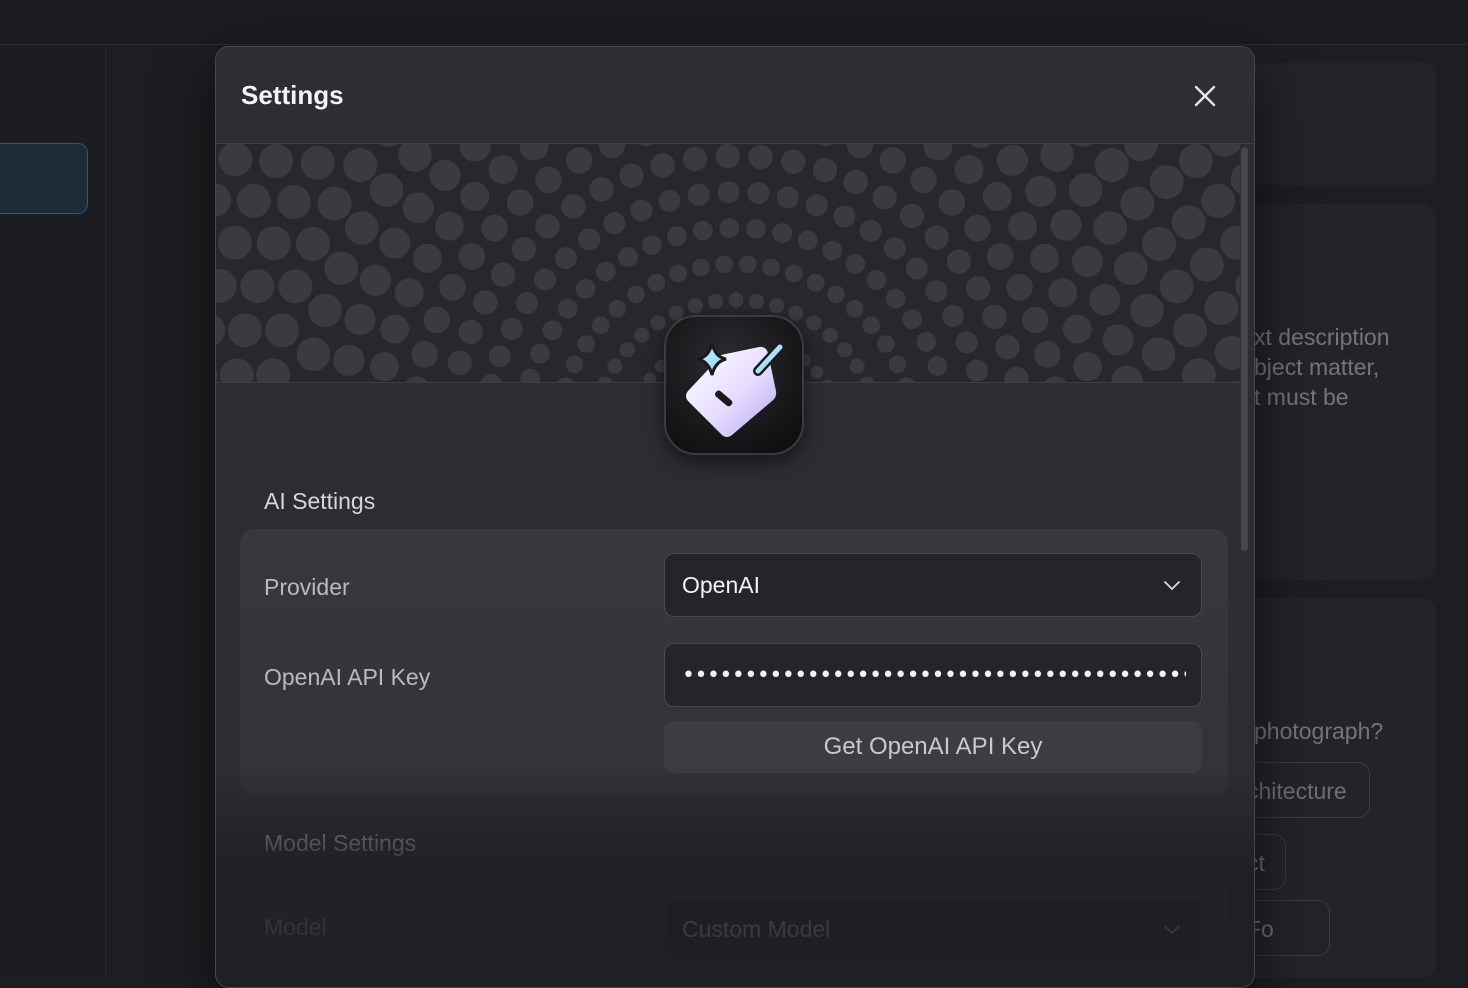  Describe the element at coordinates (735, 95) in the screenshot. I see `modal-header: Settings` at that location.